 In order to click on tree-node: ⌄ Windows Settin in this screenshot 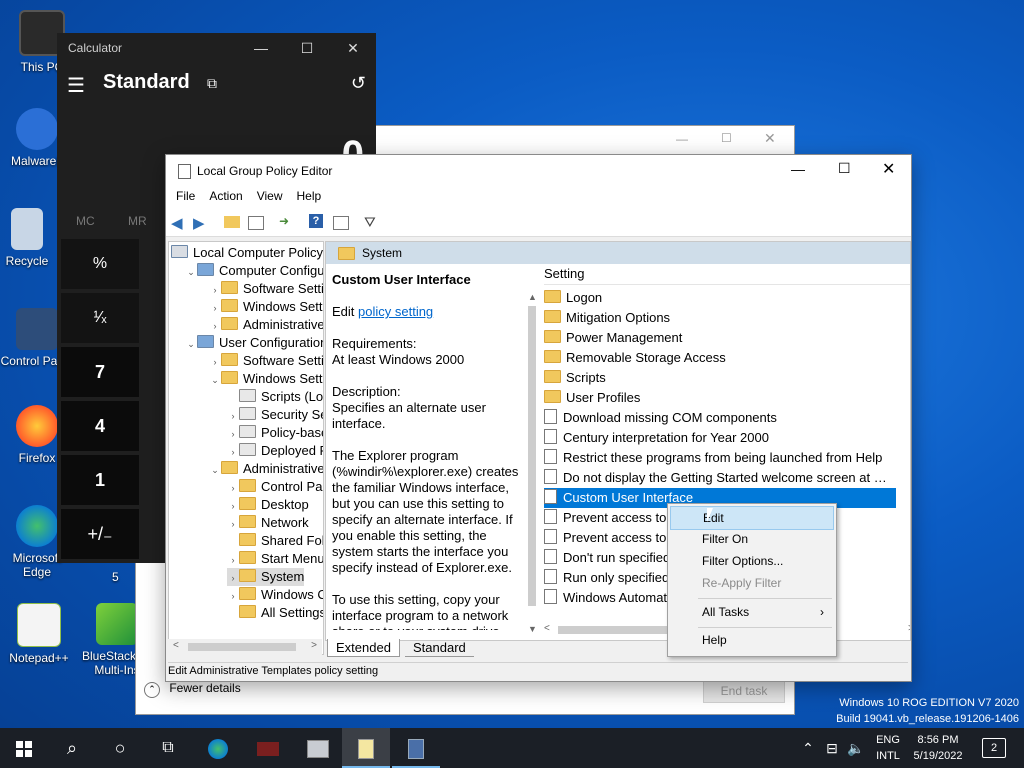, I will do `click(266, 379)`.